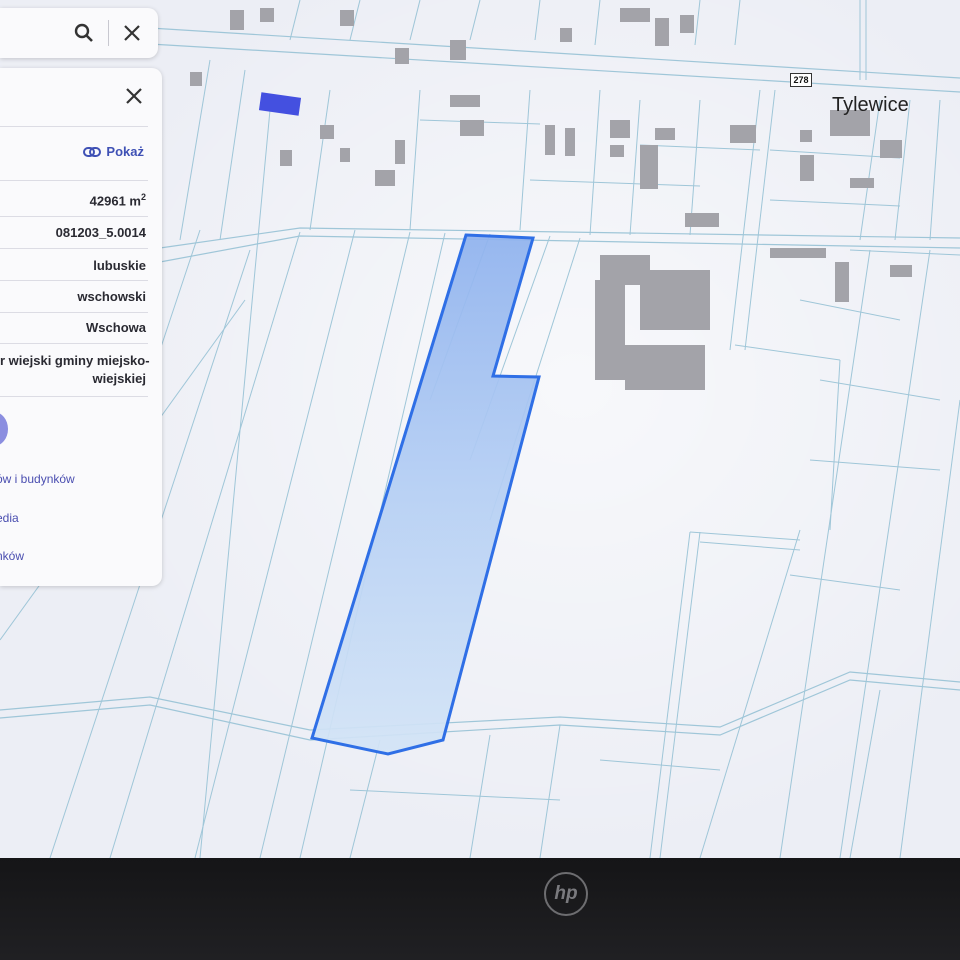 The image size is (960, 960). Describe the element at coordinates (92, 151) in the screenshot. I see `link-icon` at that location.